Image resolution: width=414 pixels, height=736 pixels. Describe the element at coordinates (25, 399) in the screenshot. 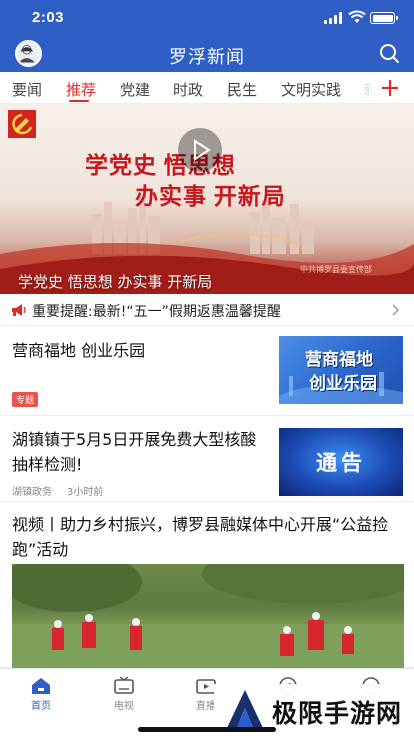

I see `special-topic-badge: 专题` at that location.